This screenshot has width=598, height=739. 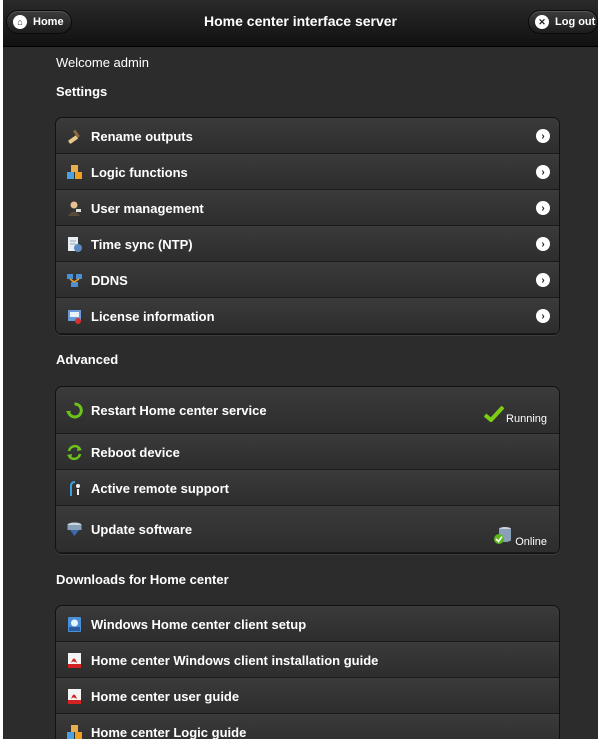 What do you see at coordinates (531, 541) in the screenshot?
I see `status-text: Online` at bounding box center [531, 541].